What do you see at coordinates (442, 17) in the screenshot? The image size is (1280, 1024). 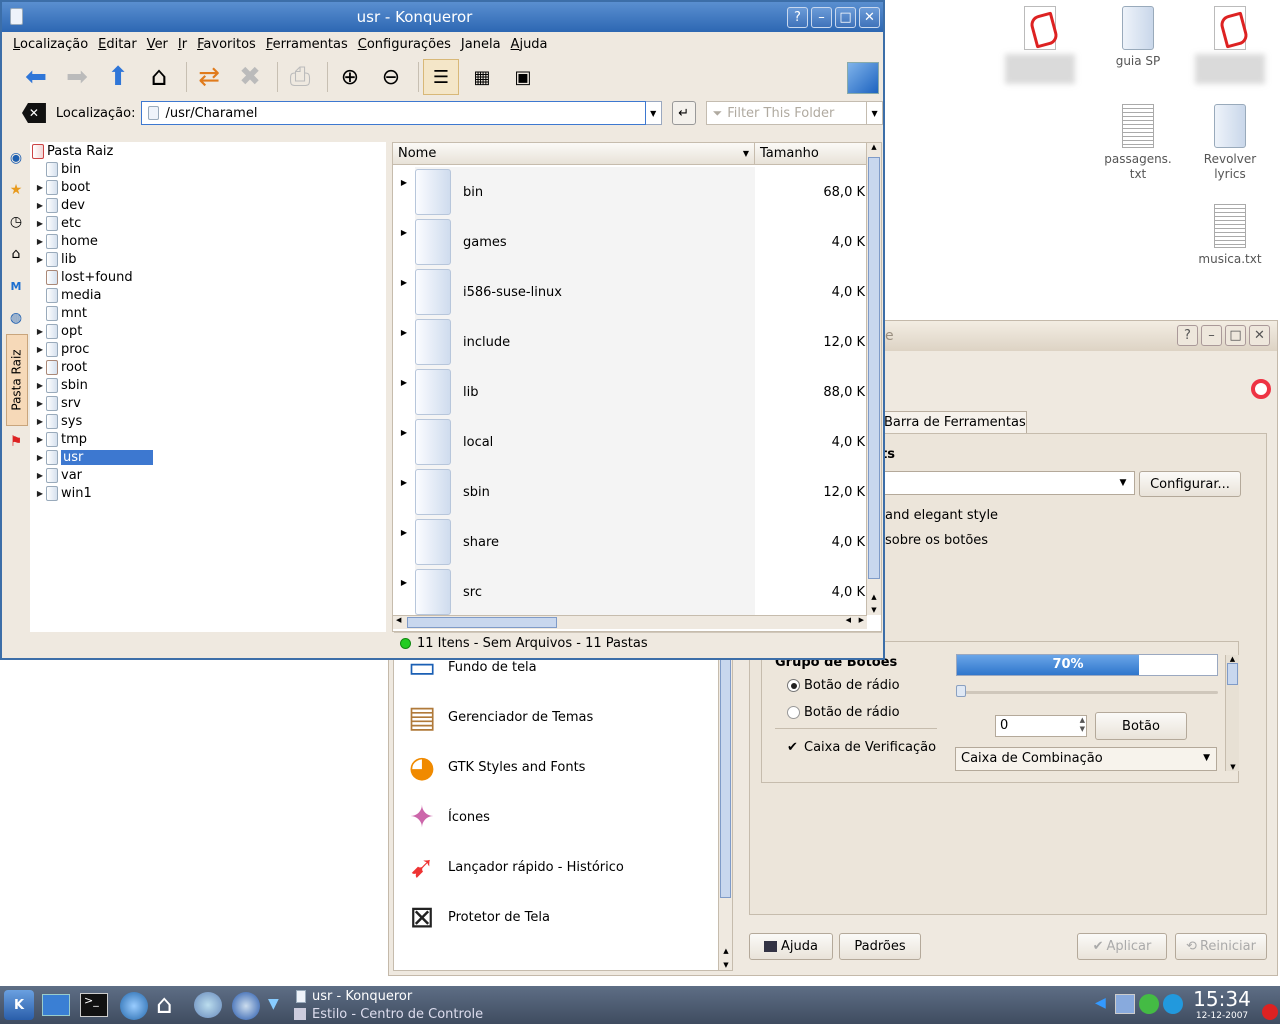 I see `konqueror-titlebar: usr - Konqueror ? – □ ✕` at bounding box center [442, 17].